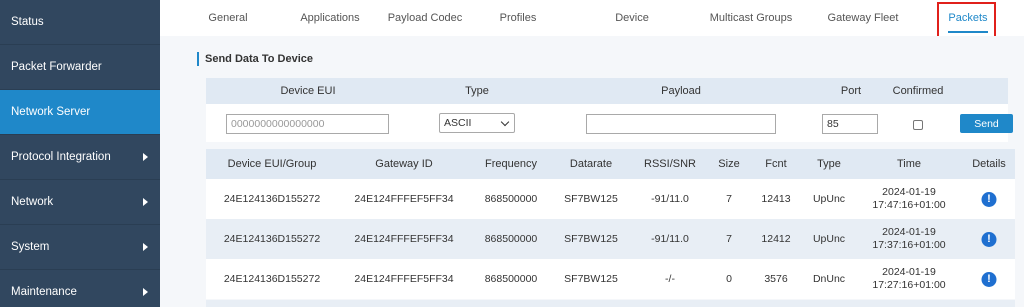 The image size is (1024, 307). What do you see at coordinates (968, 18) in the screenshot?
I see `tab-packets: Packets` at bounding box center [968, 18].